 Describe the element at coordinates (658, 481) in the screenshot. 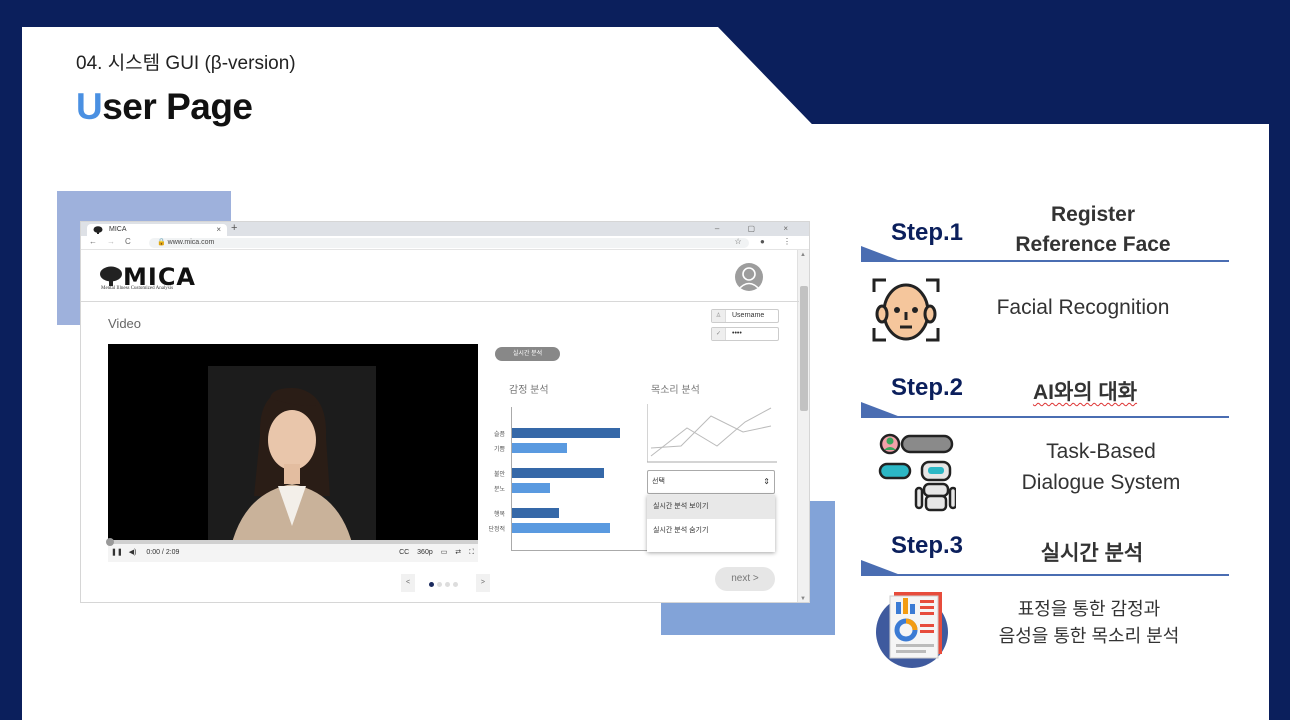

I see `select-value: 선택` at that location.